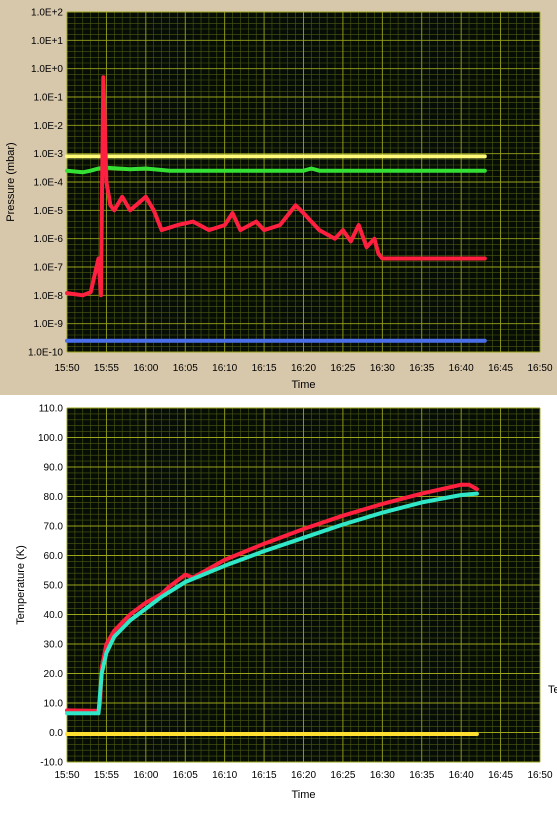 This screenshot has width=557, height=820. Describe the element at coordinates (145, 775) in the screenshot. I see `temperature-x-tick-label: 16:00` at that location.